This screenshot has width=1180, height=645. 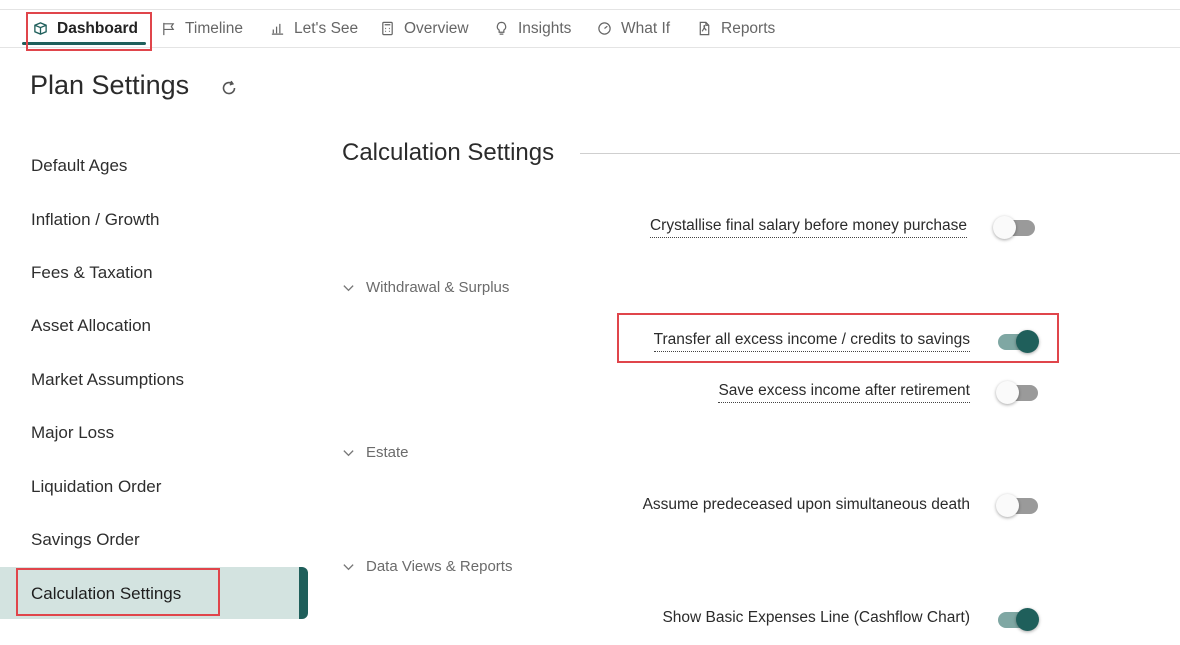 I want to click on tab-overview: Overview, so click(x=424, y=28).